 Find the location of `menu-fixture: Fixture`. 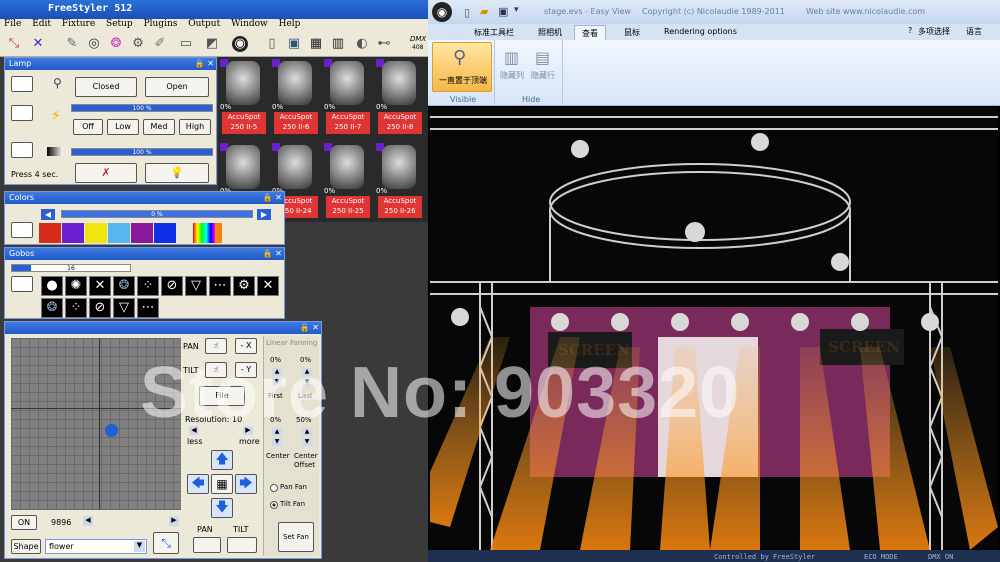

menu-fixture: Fixture is located at coordinates (78, 24).